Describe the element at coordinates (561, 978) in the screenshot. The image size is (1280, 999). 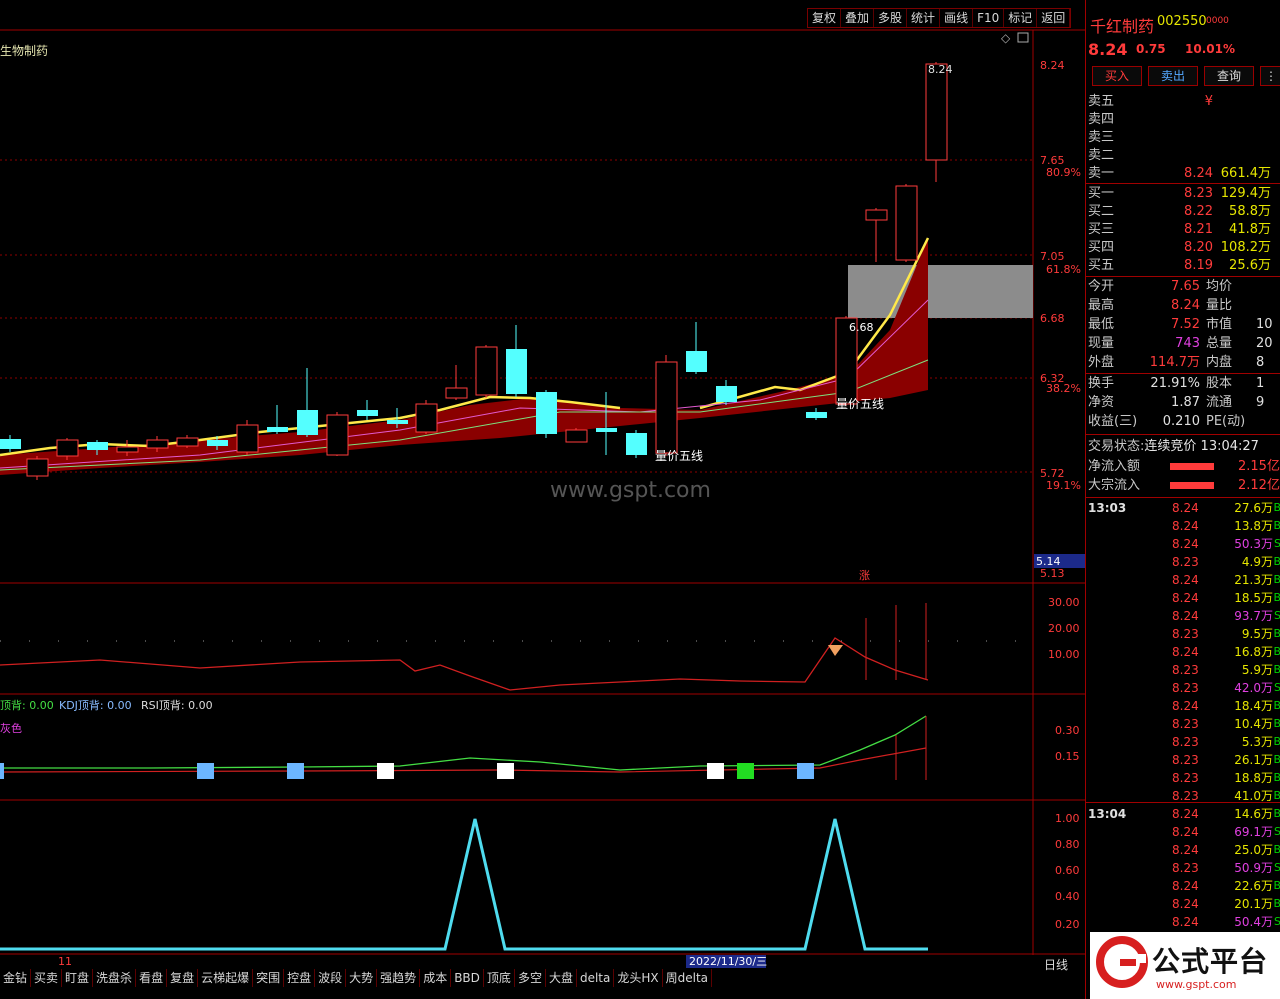
I see `indicator-tab: 大盘` at that location.